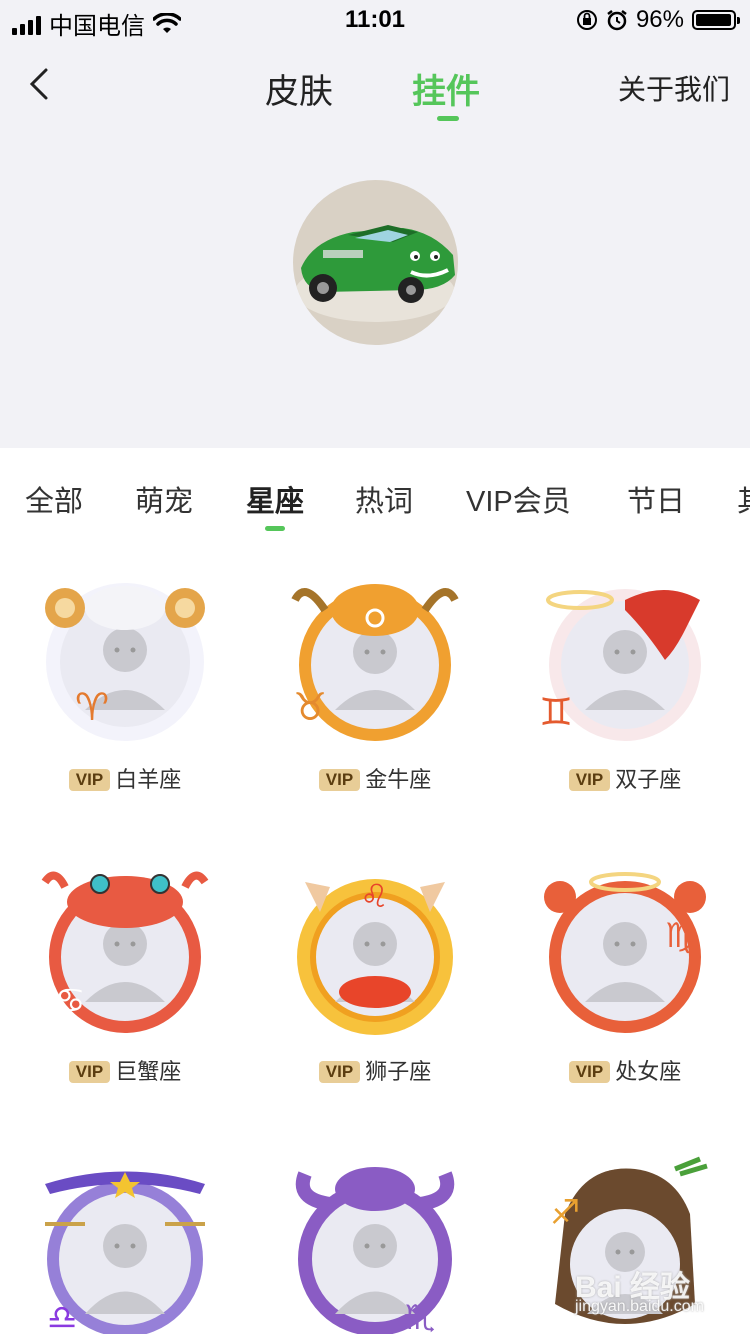  What do you see at coordinates (620, 665) in the screenshot?
I see `gemini-frame-image: ♊` at bounding box center [620, 665].